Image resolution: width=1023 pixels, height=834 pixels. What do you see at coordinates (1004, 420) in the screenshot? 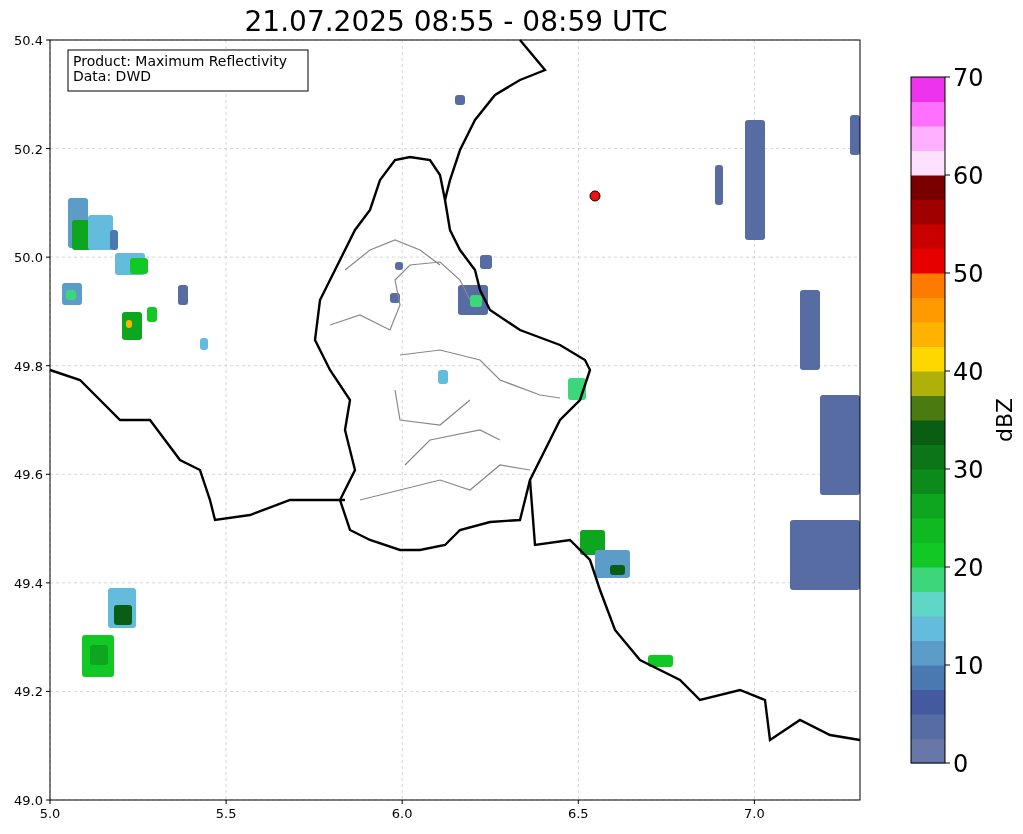
I see `colorbar-label: dBZ` at bounding box center [1004, 420].